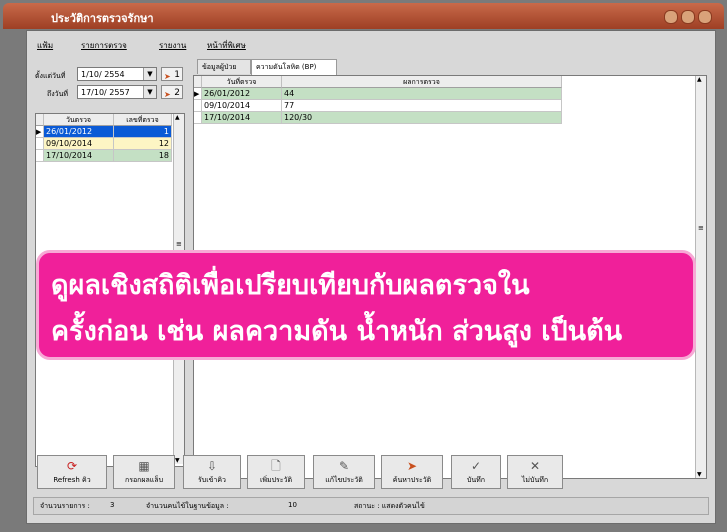 Image resolution: width=727 pixels, height=532 pixels. Describe the element at coordinates (117, 74) in the screenshot. I see `from-date-picker: 1/10/ 2554 ▼` at that location.